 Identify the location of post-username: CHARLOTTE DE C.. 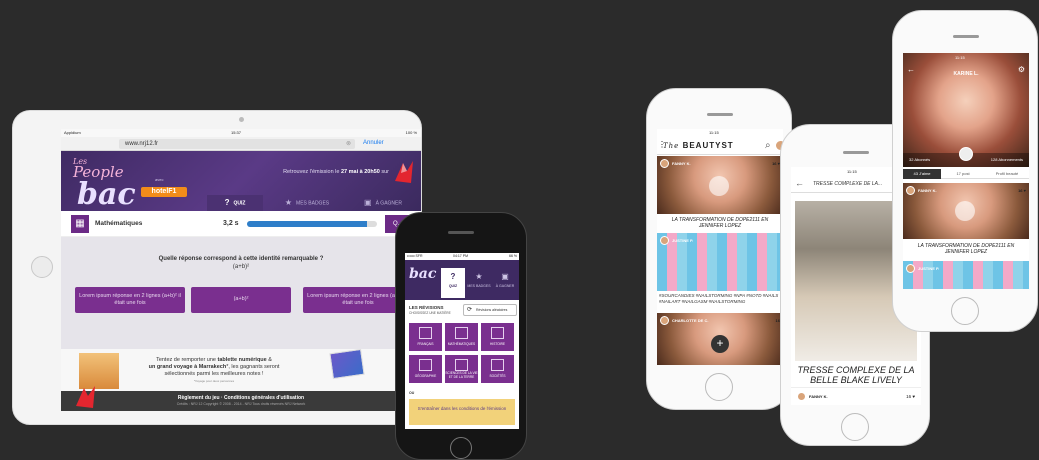
(690, 320).